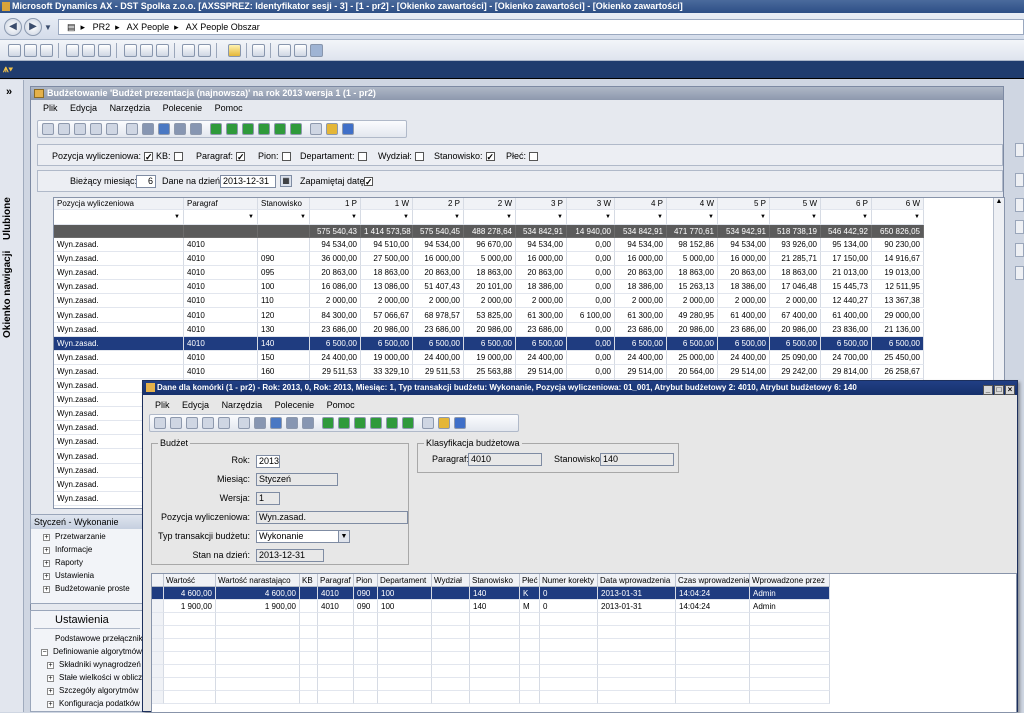  What do you see at coordinates (232, 129) in the screenshot?
I see `prev-page-icon` at bounding box center [232, 129].